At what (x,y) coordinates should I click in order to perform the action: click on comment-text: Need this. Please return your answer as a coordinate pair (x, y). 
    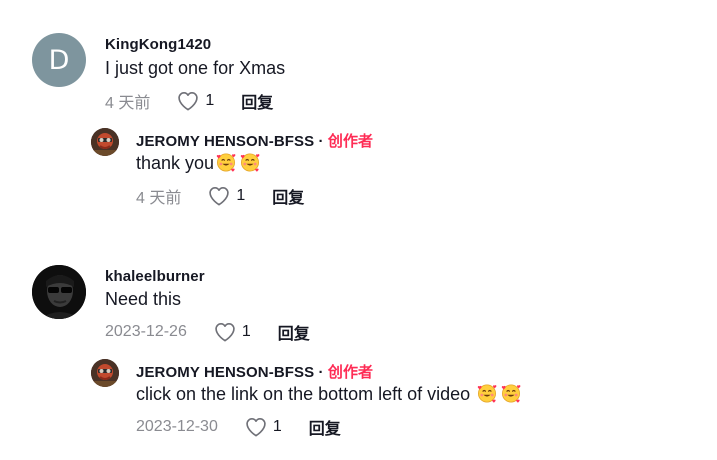
    Looking at the image, I should click on (143, 299).